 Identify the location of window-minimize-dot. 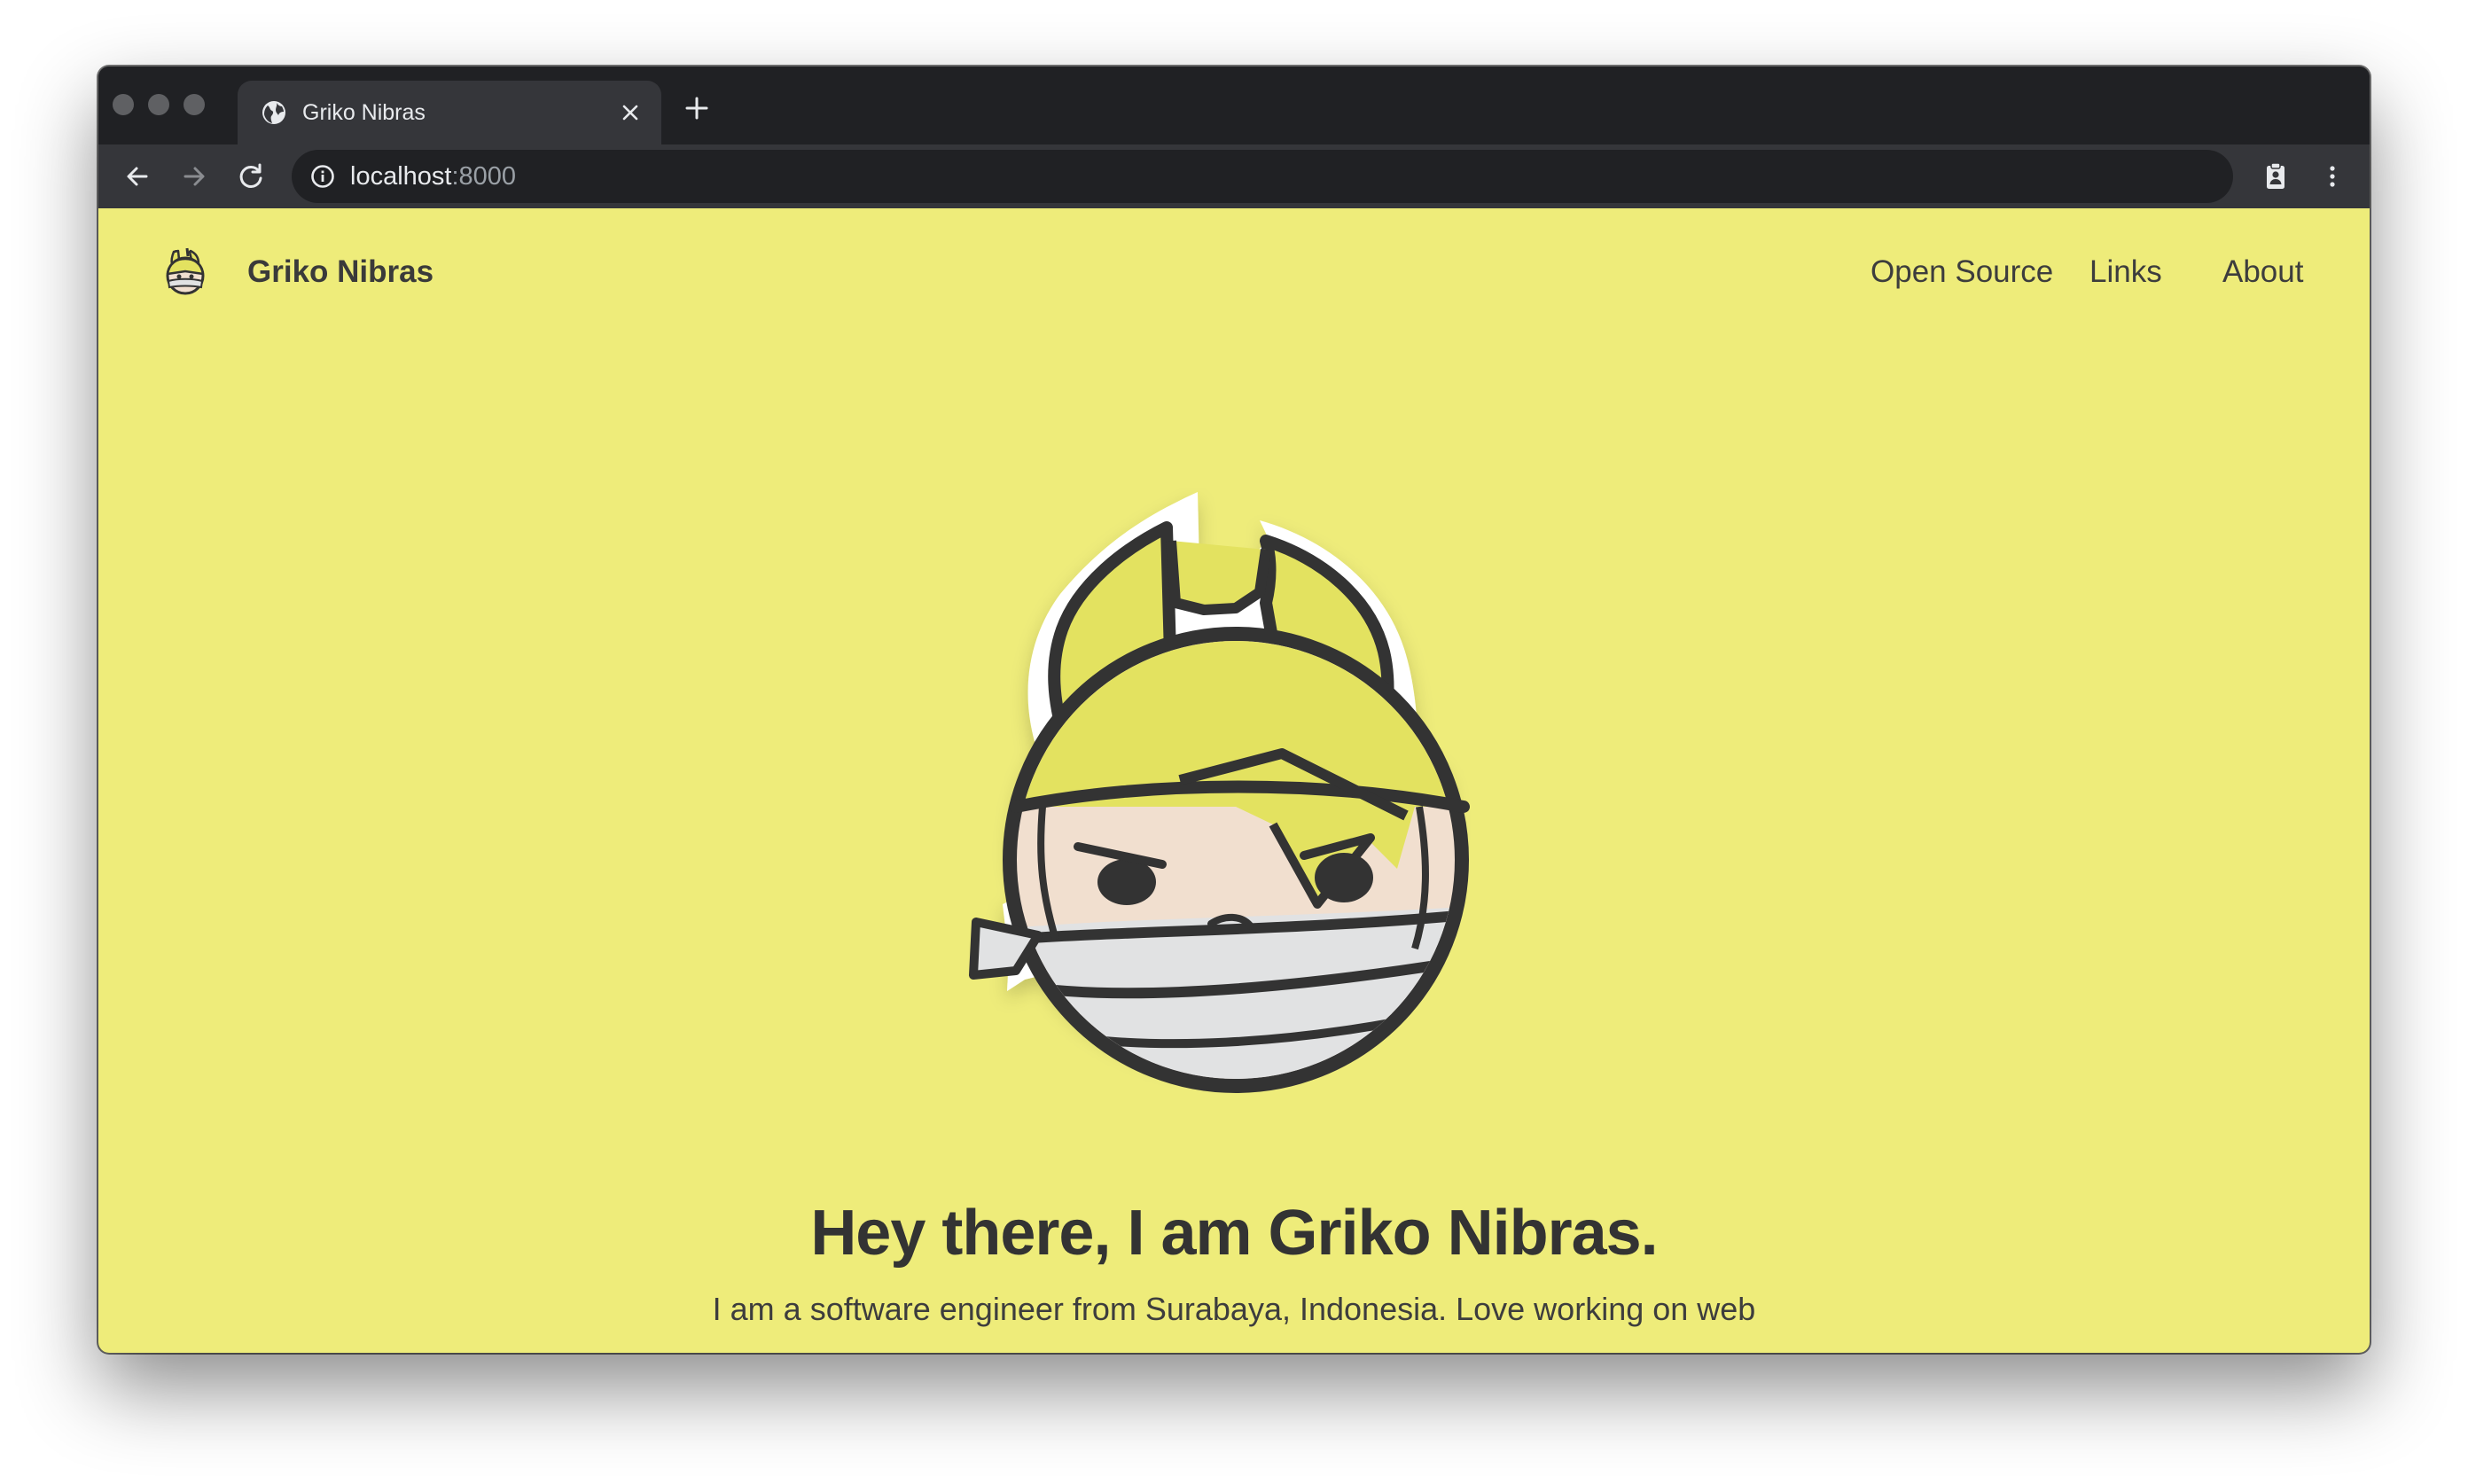
(158, 104).